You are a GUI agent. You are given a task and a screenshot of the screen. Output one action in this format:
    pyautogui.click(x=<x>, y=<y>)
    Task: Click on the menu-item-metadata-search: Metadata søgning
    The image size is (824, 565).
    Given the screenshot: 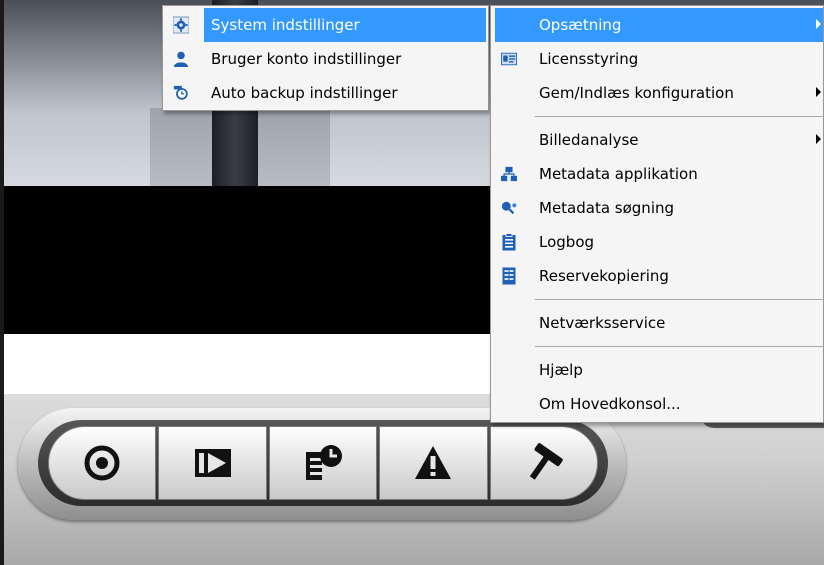 What is the action you would take?
    pyautogui.click(x=657, y=208)
    